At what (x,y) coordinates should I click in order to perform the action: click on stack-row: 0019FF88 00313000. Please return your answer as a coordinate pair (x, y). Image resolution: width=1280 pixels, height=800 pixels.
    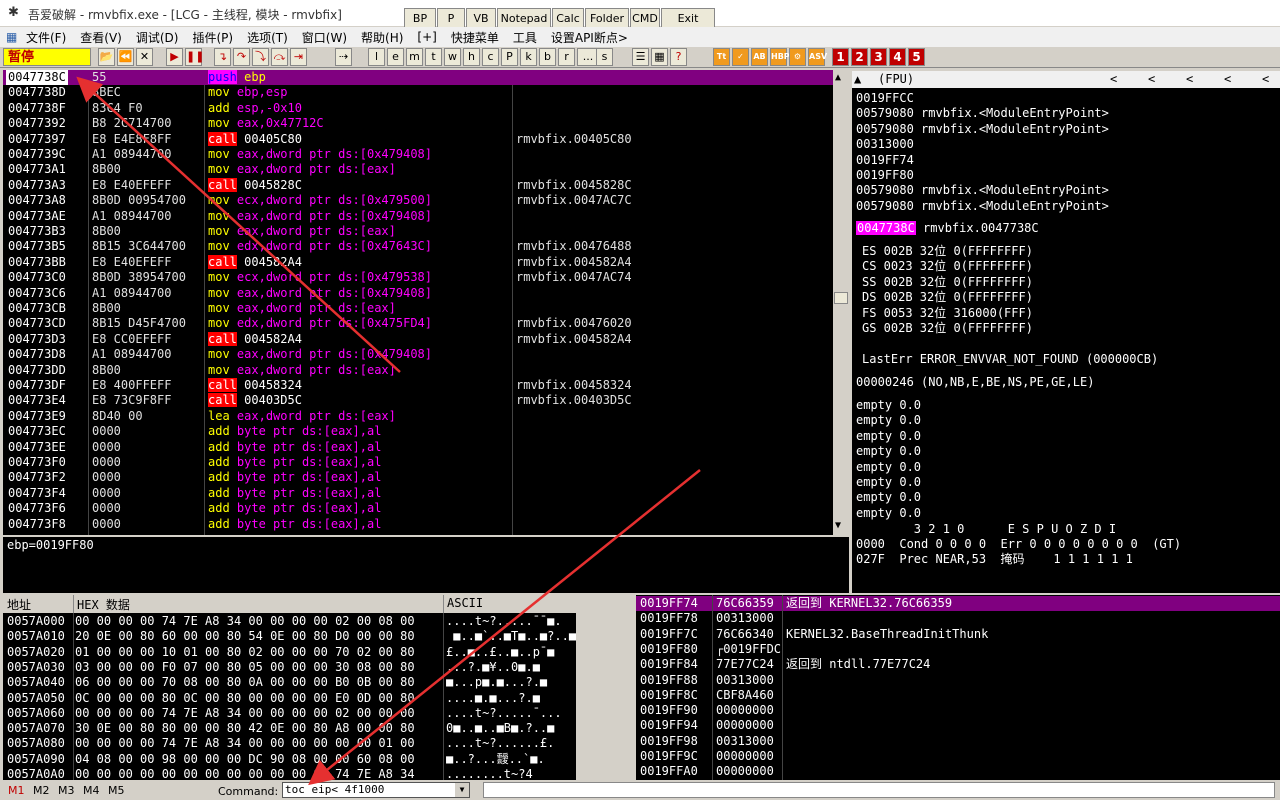
    Looking at the image, I should click on (958, 680).